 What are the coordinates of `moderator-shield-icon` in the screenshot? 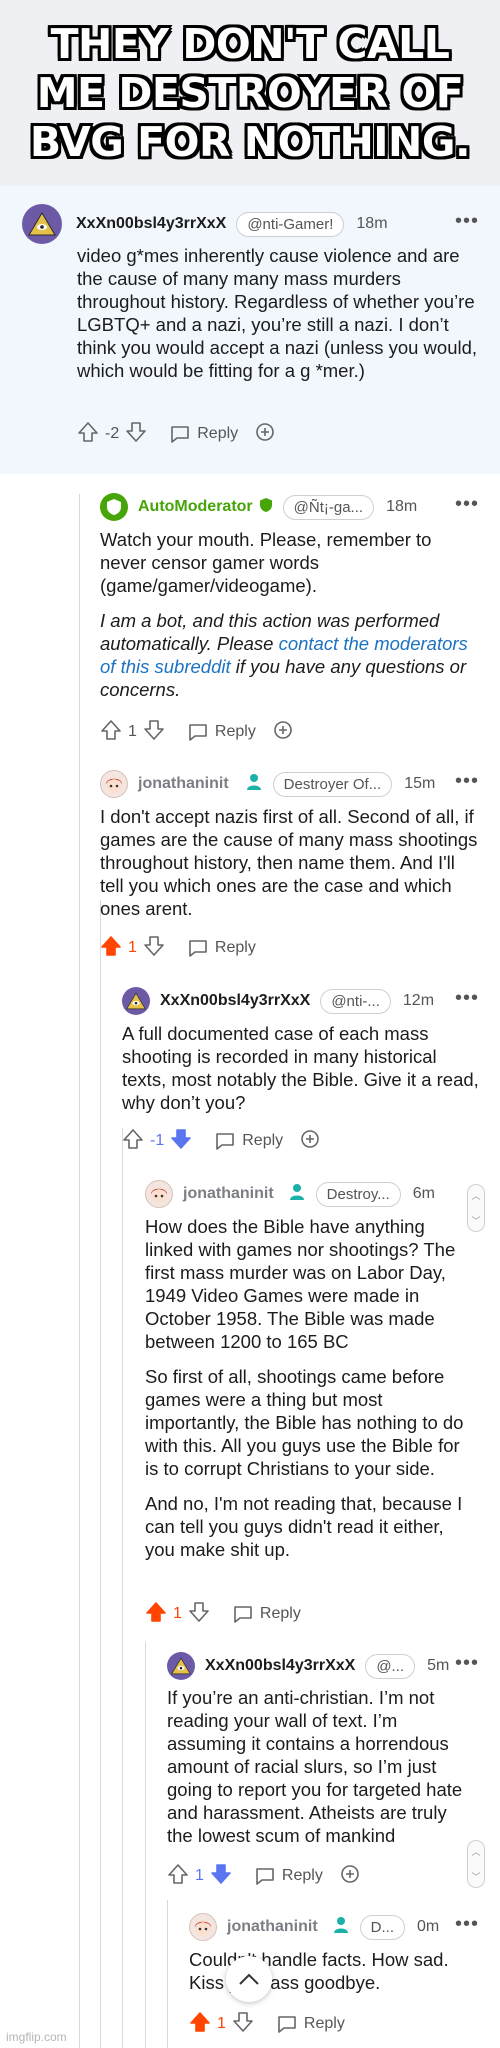 It's located at (266, 507).